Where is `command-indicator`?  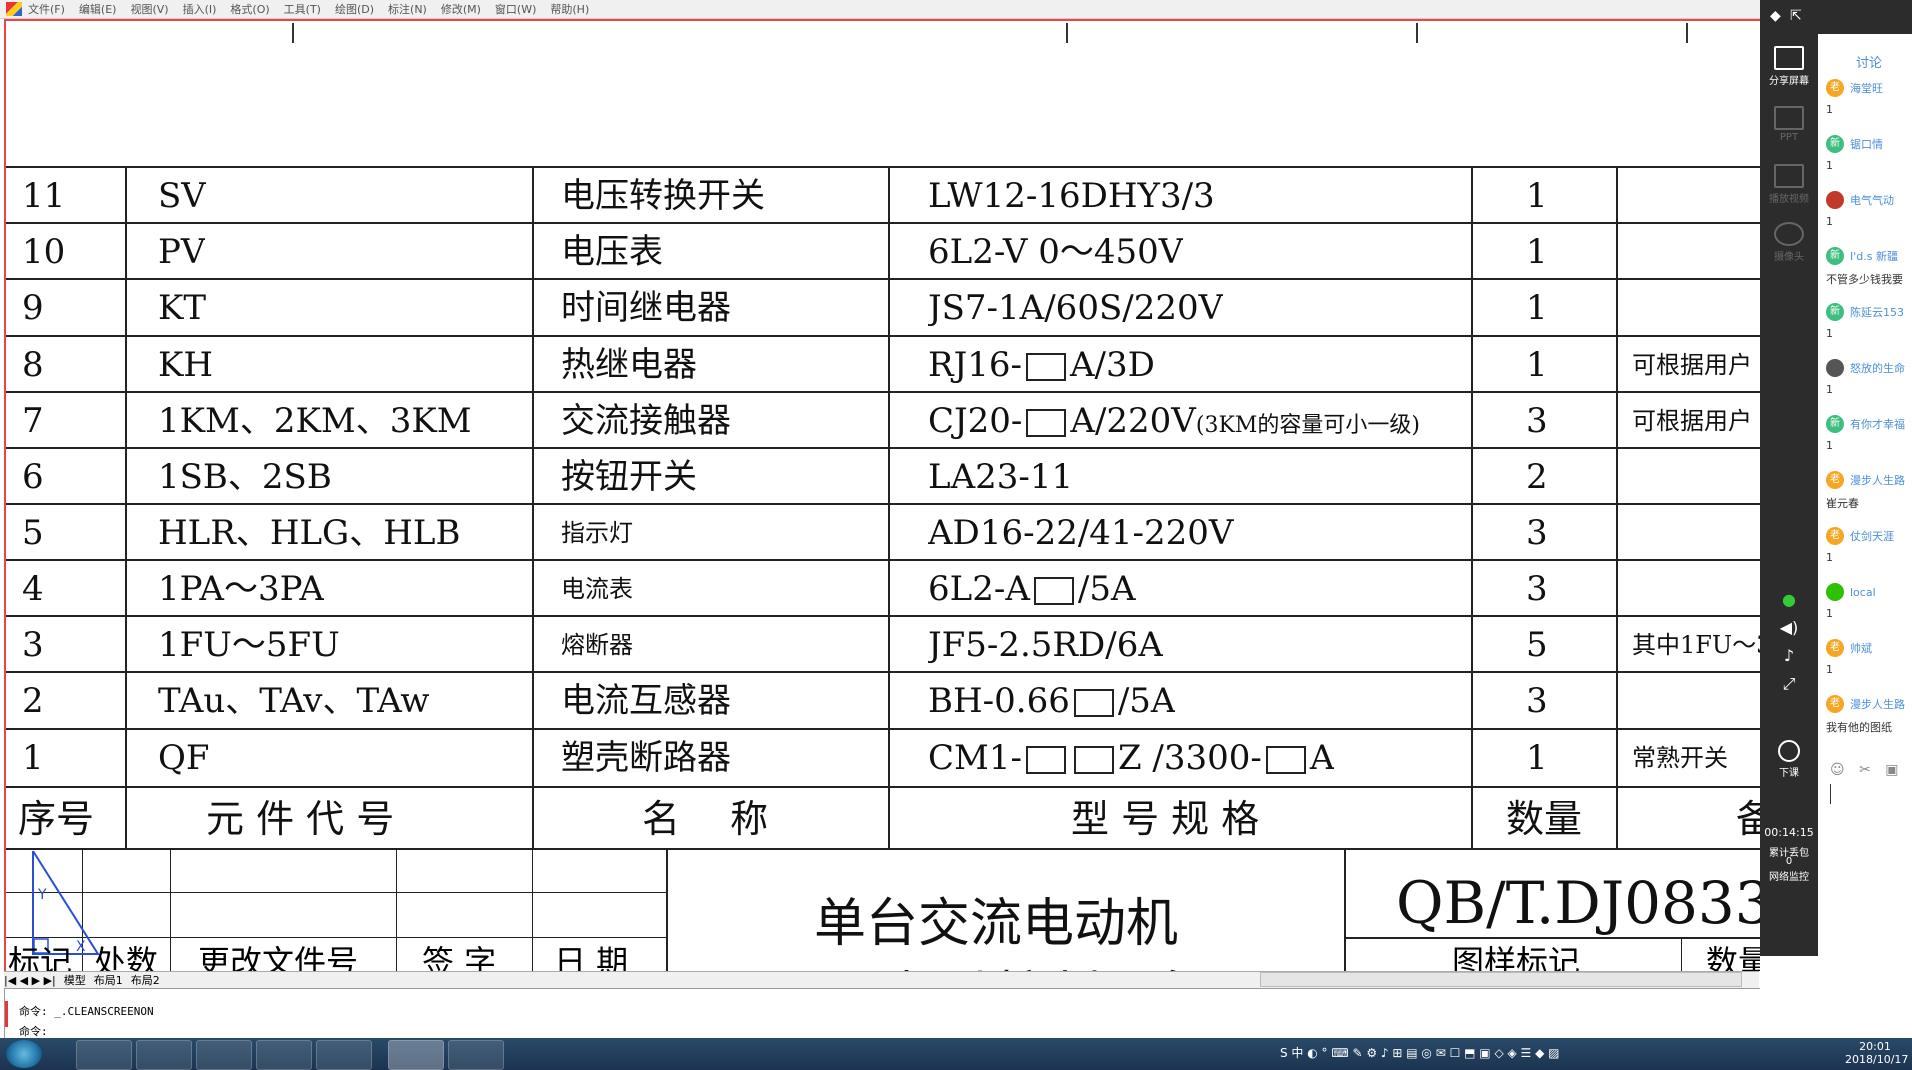
command-indicator is located at coordinates (6, 1014).